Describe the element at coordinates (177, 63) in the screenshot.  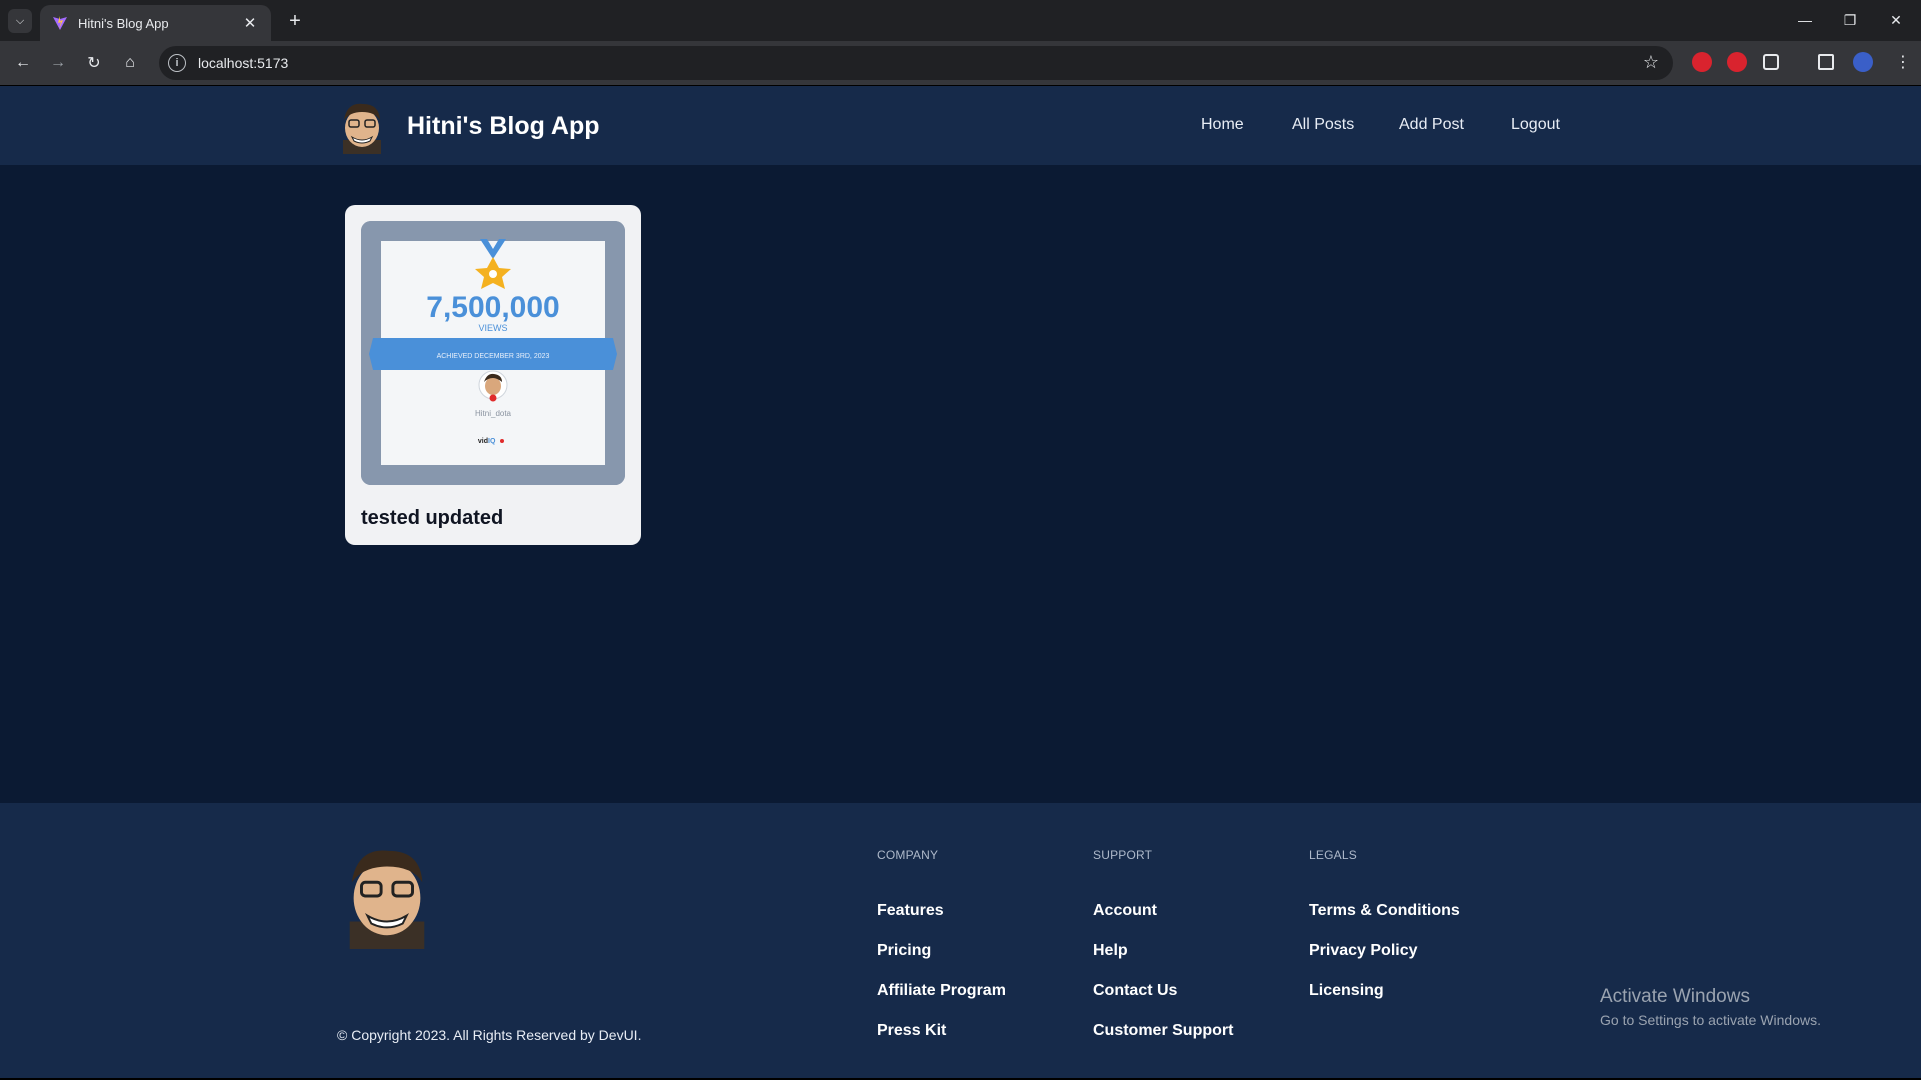
I see `site-info-icon: i` at that location.